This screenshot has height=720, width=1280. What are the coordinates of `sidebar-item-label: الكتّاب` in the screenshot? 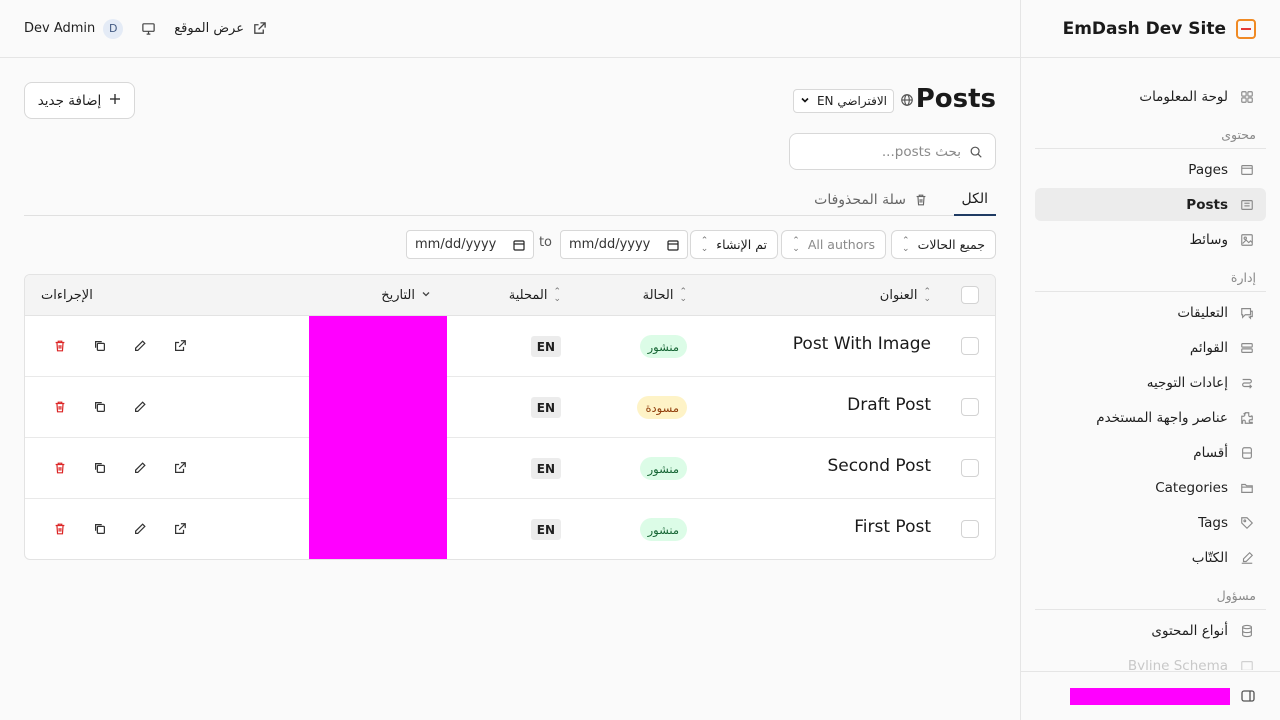 It's located at (1209, 557).